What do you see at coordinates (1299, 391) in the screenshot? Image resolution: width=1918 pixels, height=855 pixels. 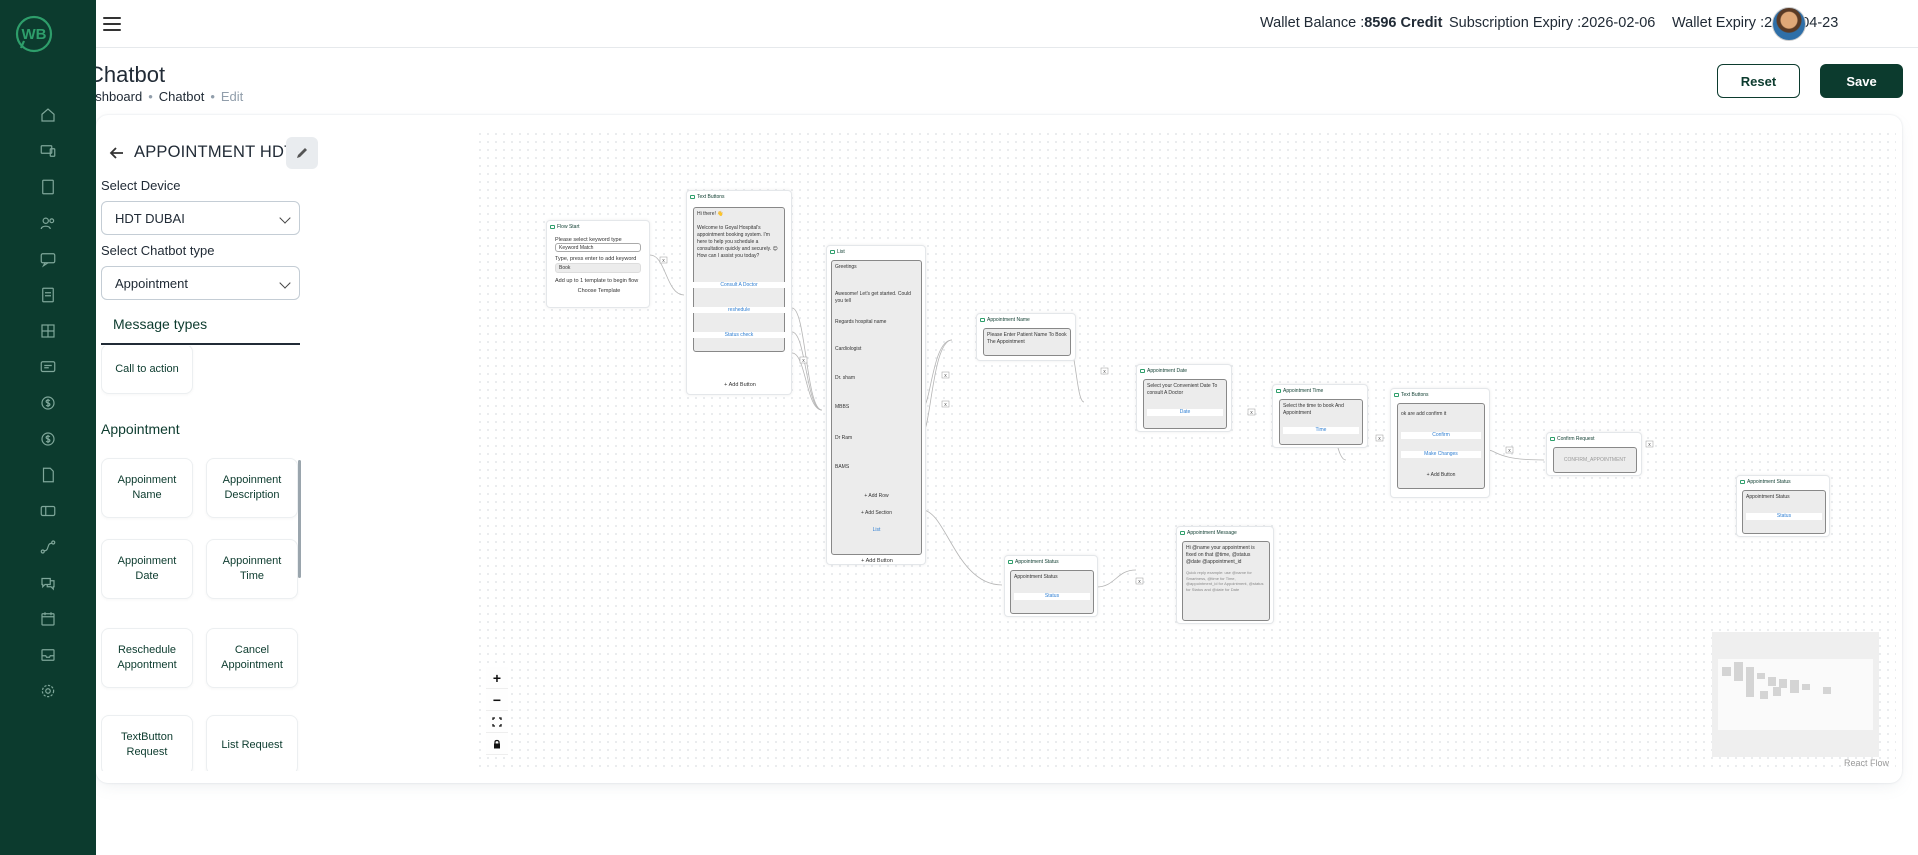 I see `node-title: Appointment Time` at bounding box center [1299, 391].